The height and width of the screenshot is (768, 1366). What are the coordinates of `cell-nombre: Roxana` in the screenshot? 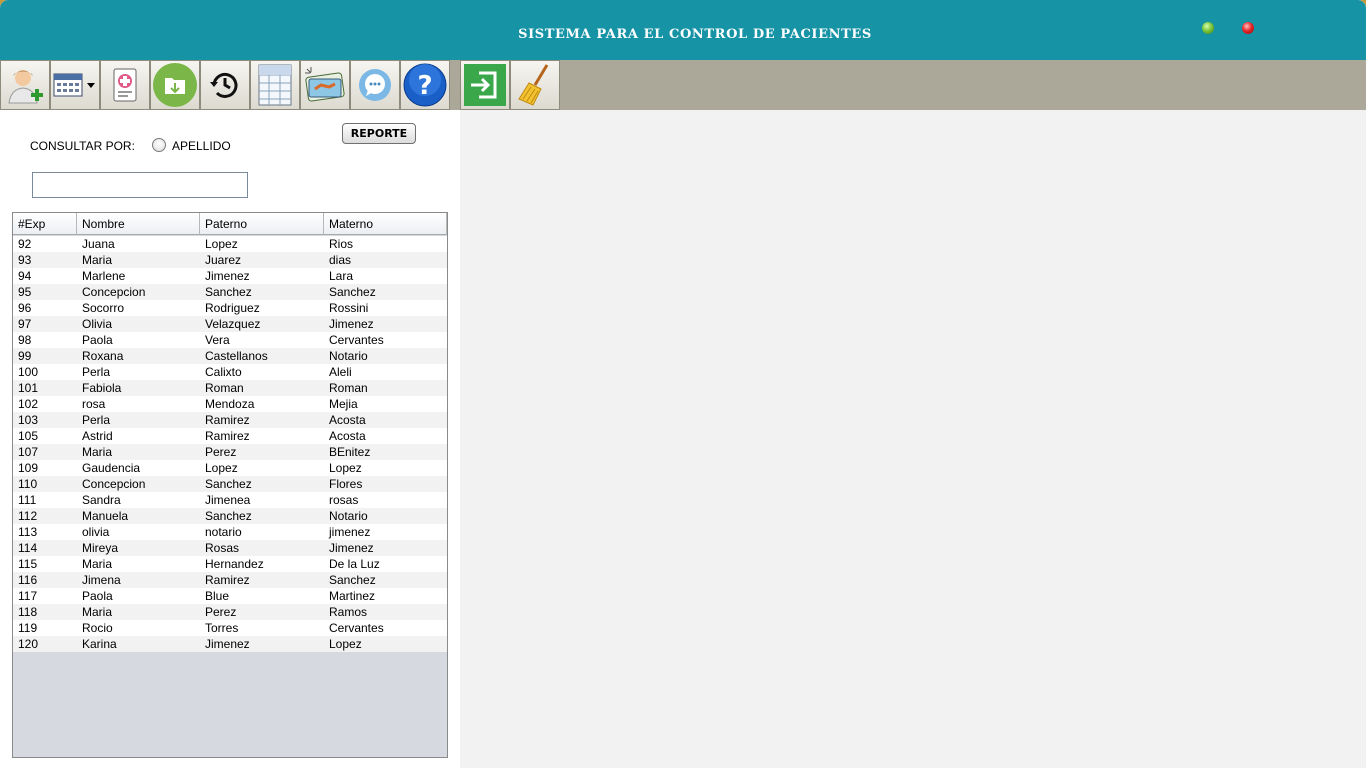 It's located at (103, 356).